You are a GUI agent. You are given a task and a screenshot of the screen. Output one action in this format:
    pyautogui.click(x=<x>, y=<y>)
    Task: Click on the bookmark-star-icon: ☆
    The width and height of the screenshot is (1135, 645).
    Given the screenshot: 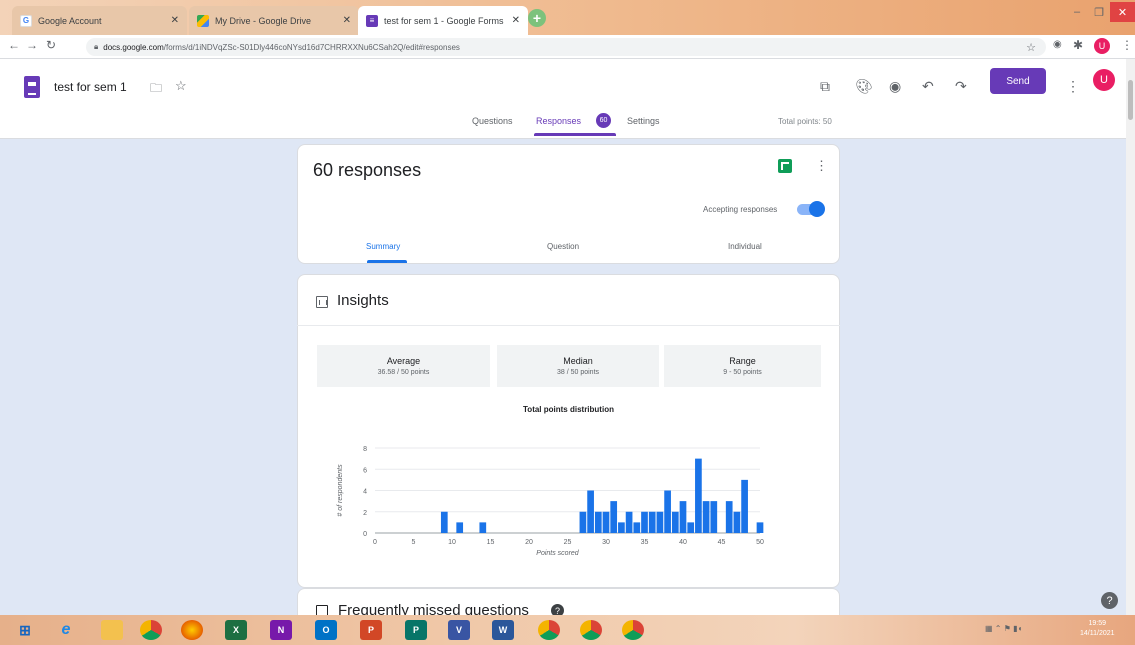 What is the action you would take?
    pyautogui.click(x=1031, y=47)
    